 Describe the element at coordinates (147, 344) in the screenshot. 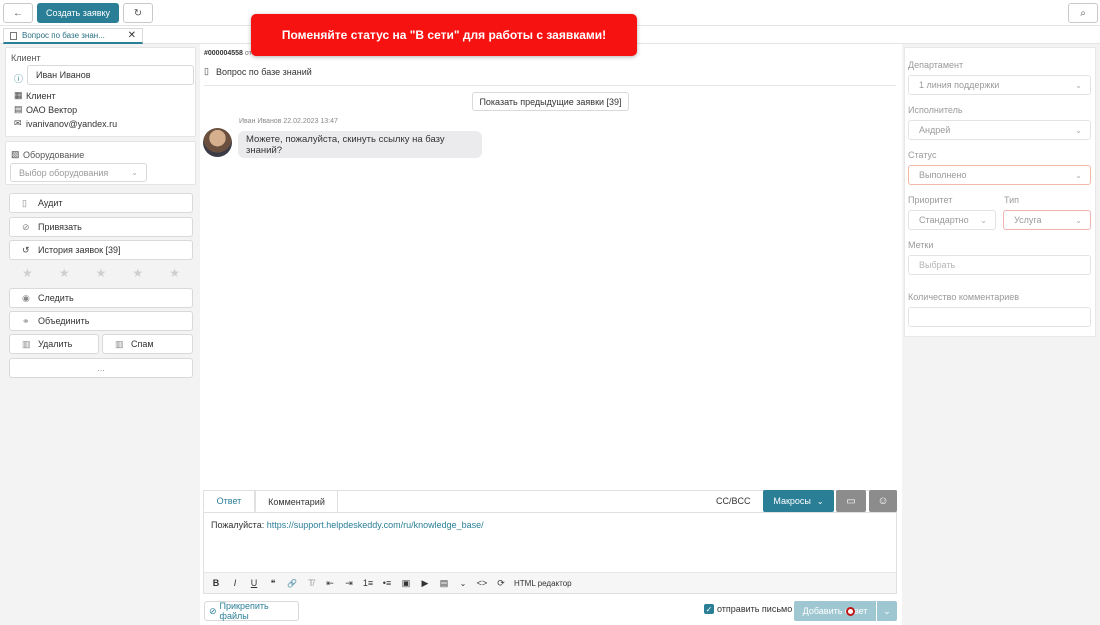

I see `spam-button: ▥ Спам` at that location.